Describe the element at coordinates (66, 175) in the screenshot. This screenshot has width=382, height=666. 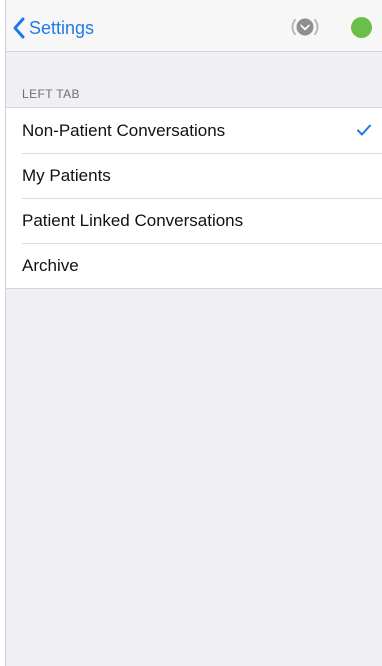
I see `option-label: My Patients` at that location.